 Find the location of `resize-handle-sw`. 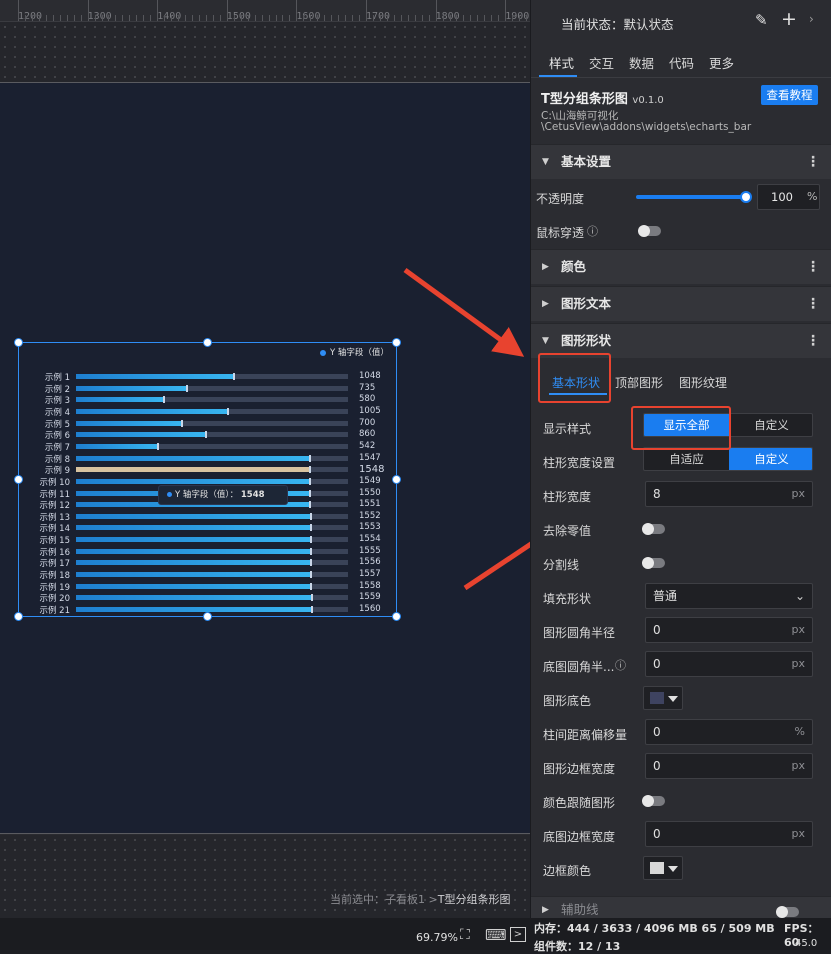

resize-handle-sw is located at coordinates (18, 616).